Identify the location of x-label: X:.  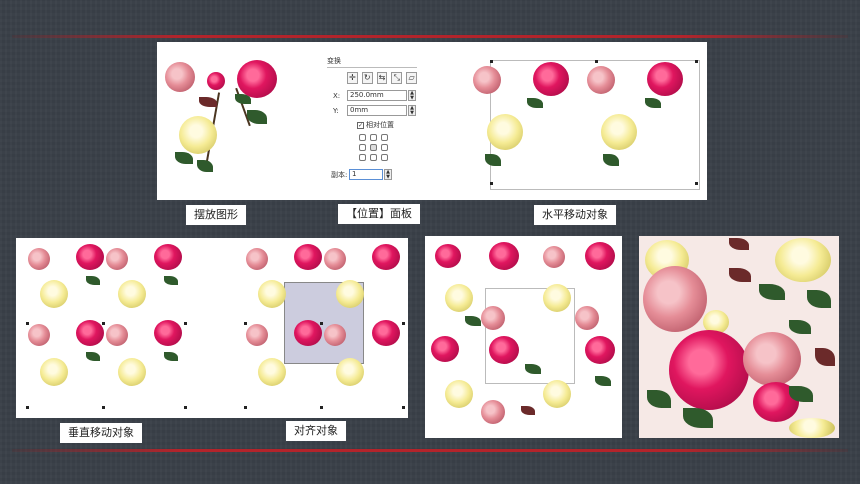
(337, 95).